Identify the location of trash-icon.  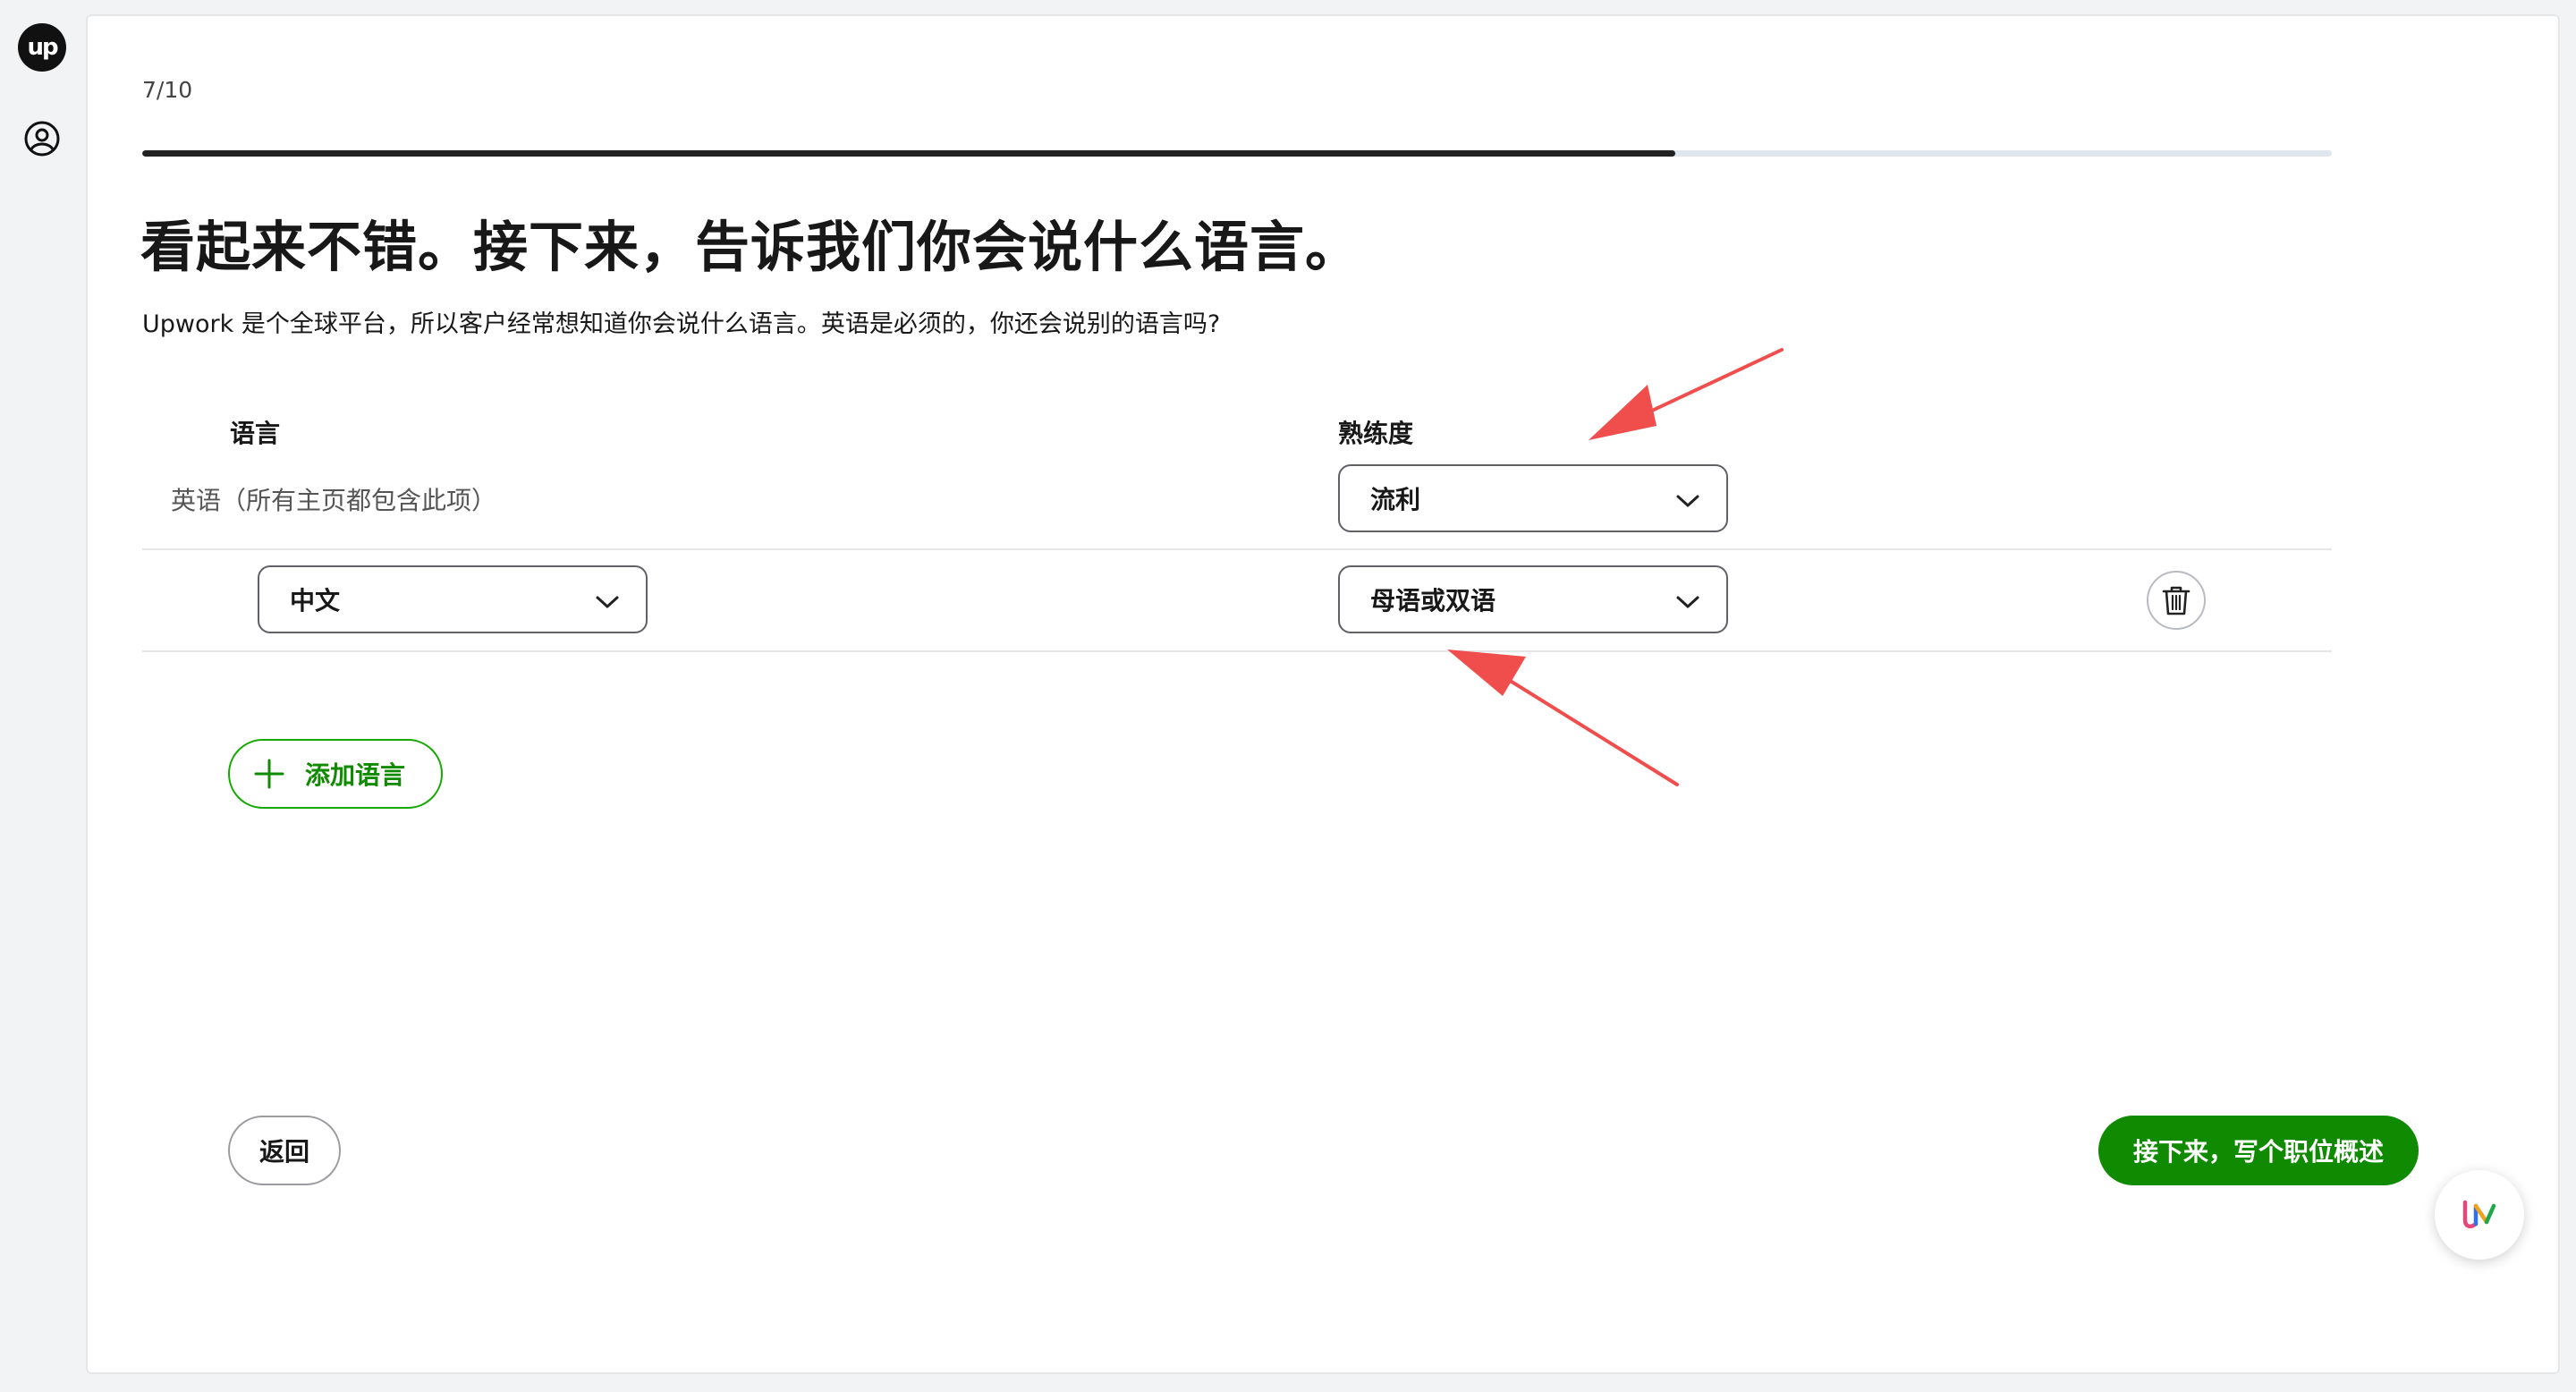
(2176, 600).